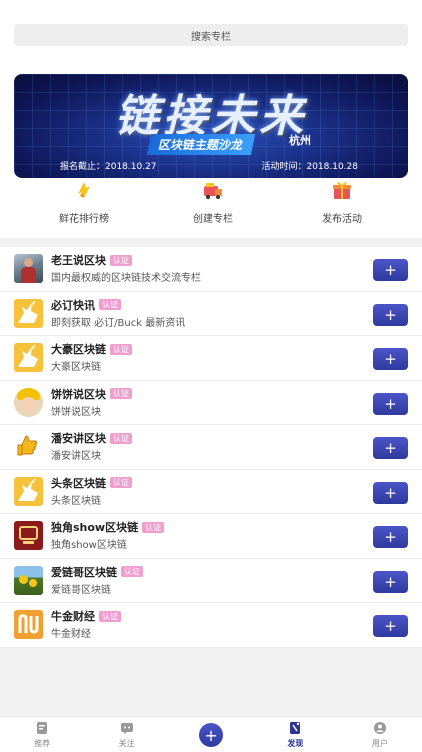 The height and width of the screenshot is (752, 422). I want to click on tab-discover: 发现, so click(295, 734).